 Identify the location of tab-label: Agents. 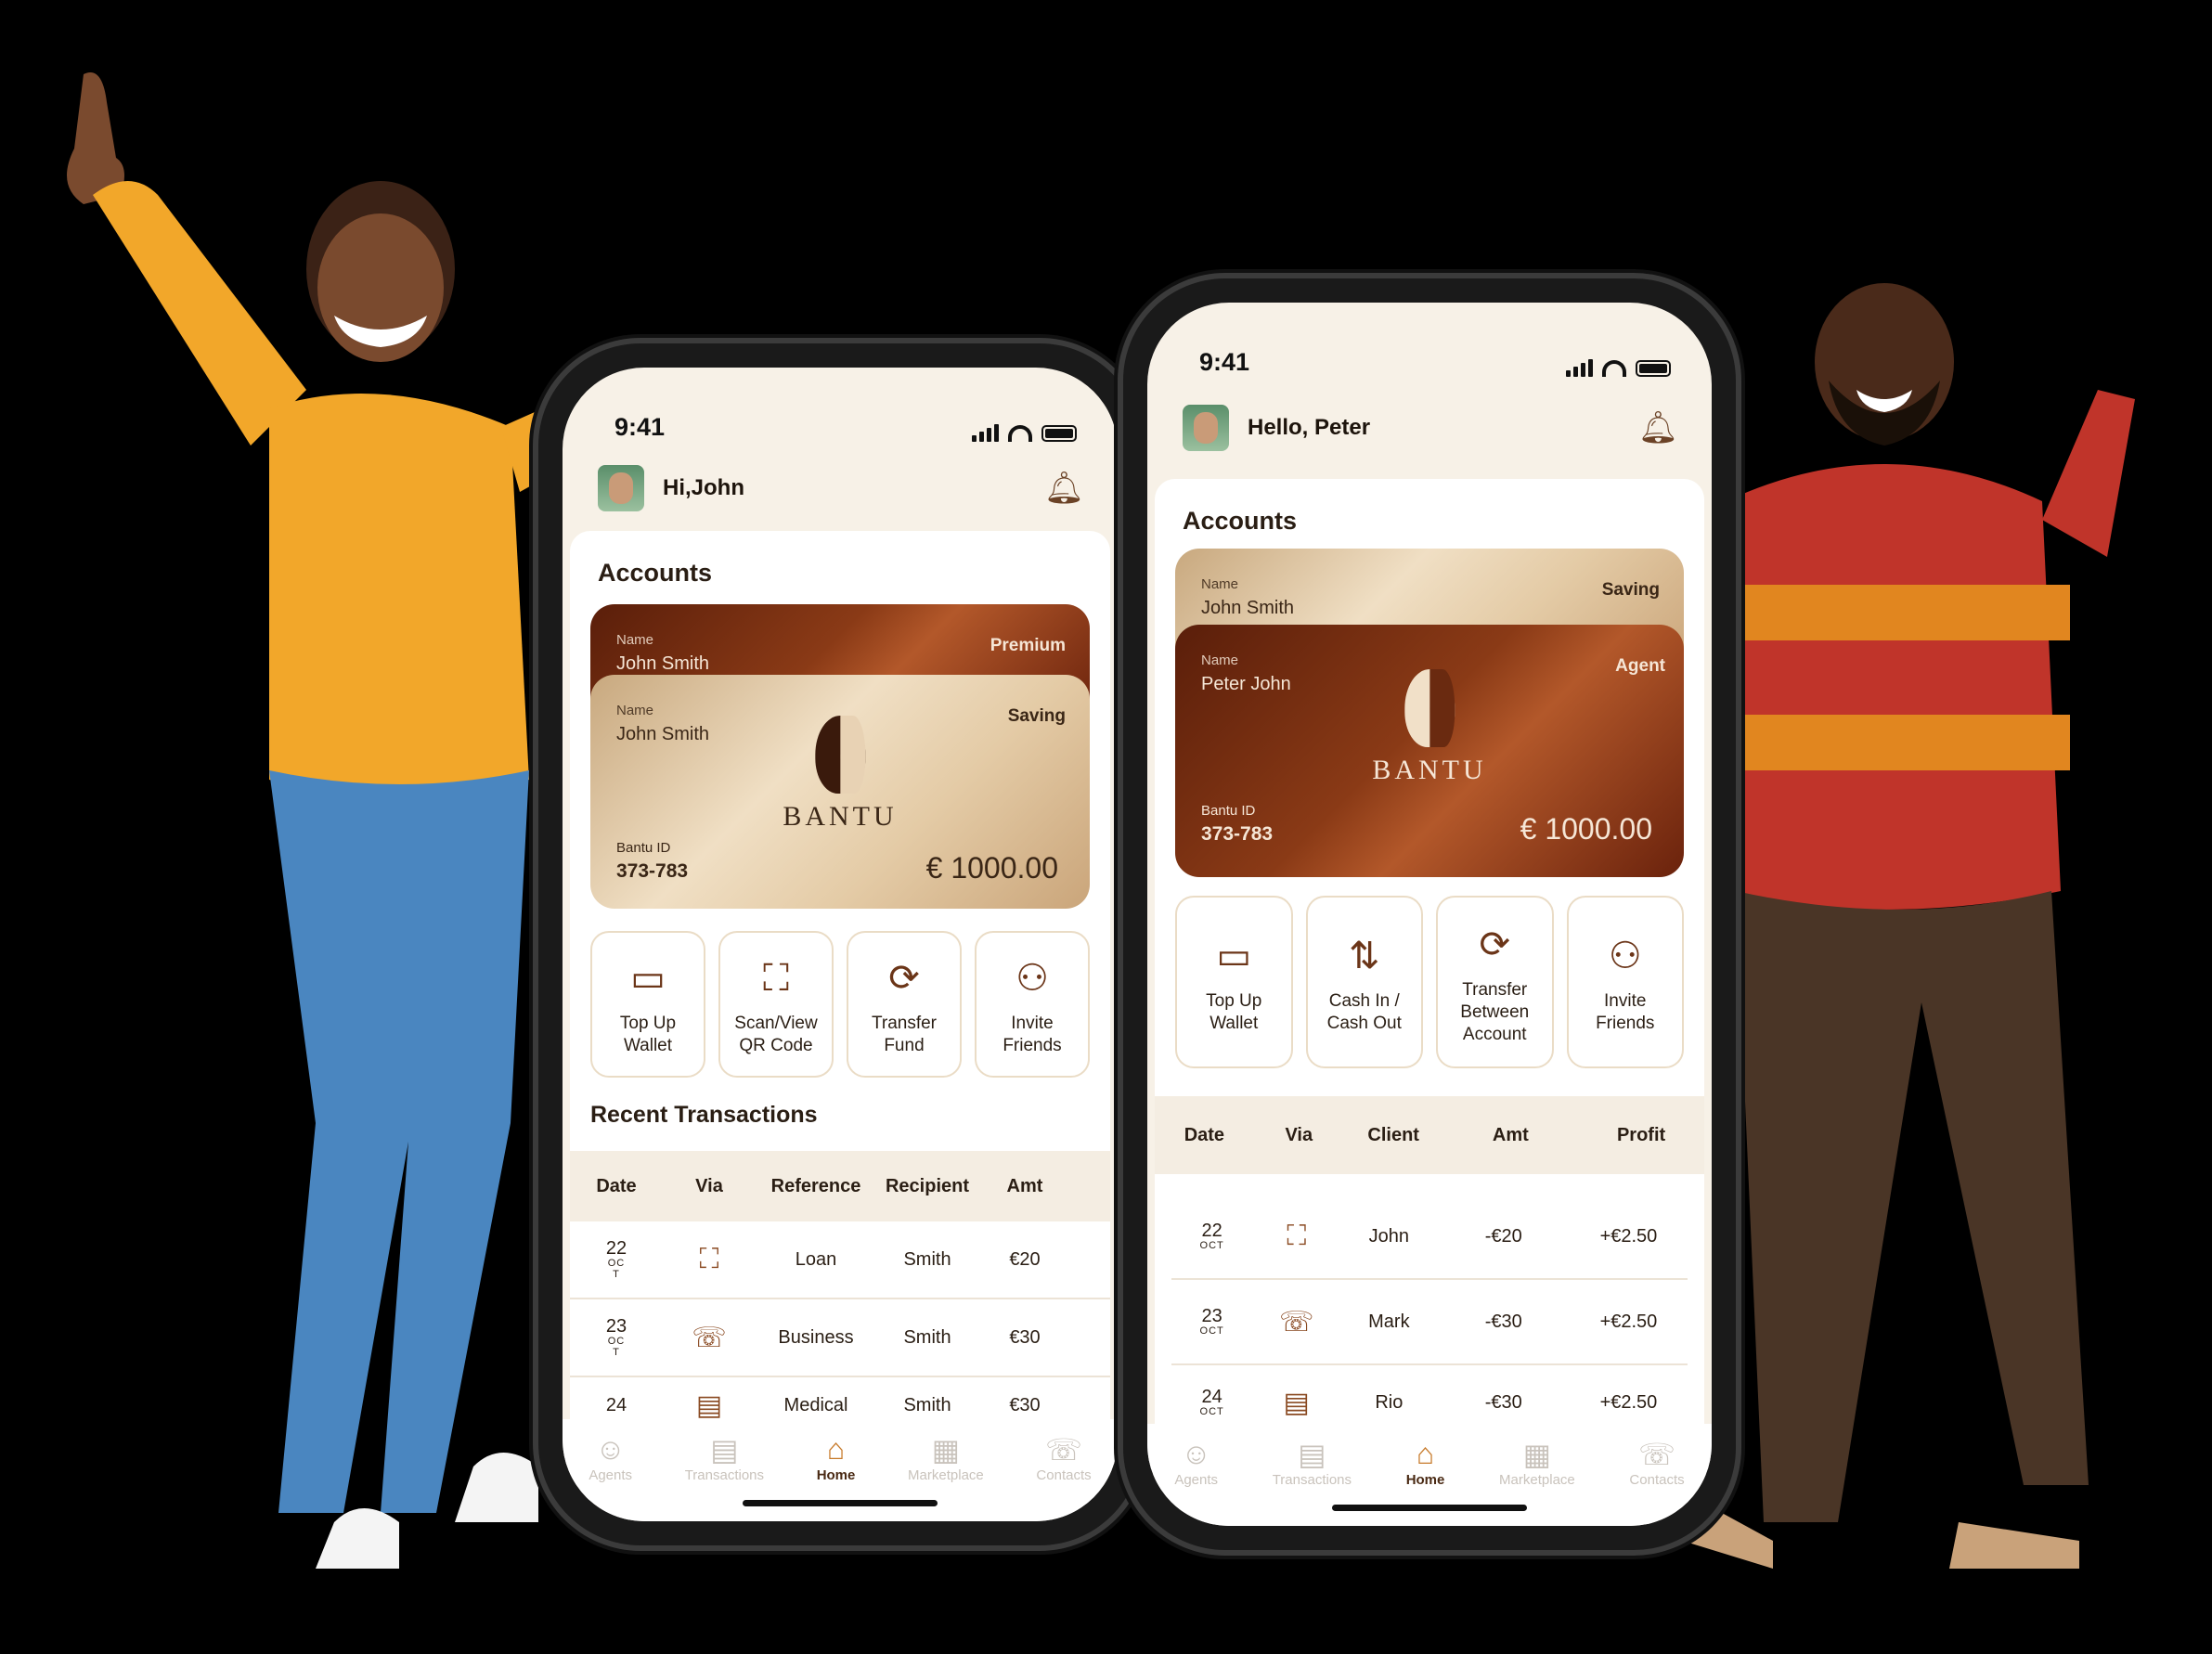
(611, 1475).